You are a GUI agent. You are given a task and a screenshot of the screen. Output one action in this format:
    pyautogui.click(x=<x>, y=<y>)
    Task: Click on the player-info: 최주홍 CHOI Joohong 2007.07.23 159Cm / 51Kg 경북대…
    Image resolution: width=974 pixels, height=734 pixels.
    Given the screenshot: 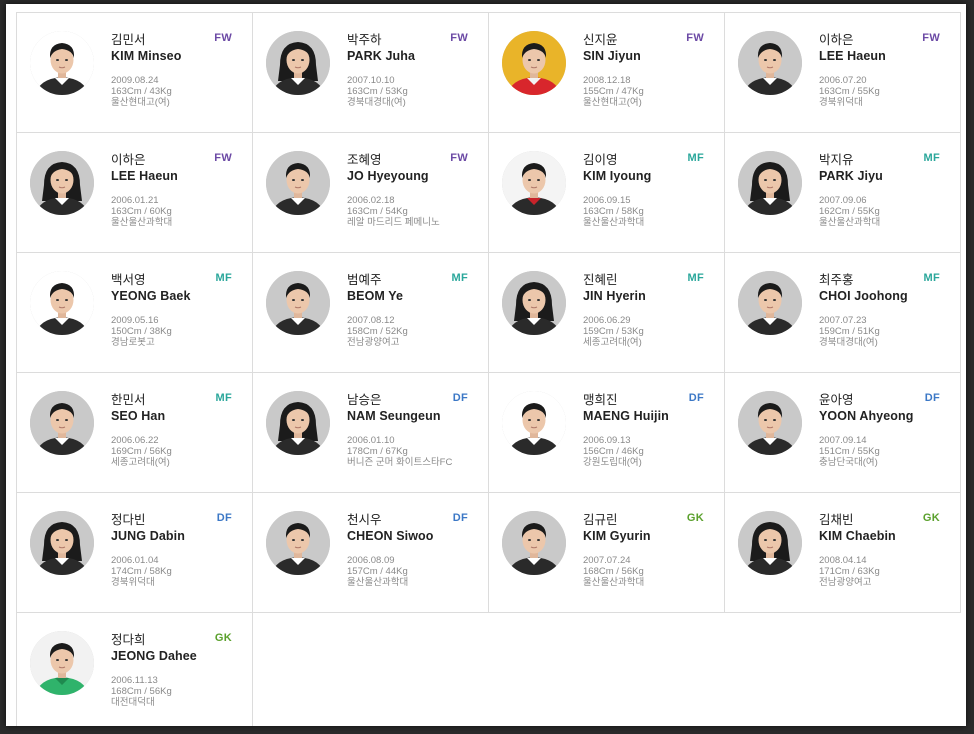 What is the action you would take?
    pyautogui.click(x=883, y=310)
    